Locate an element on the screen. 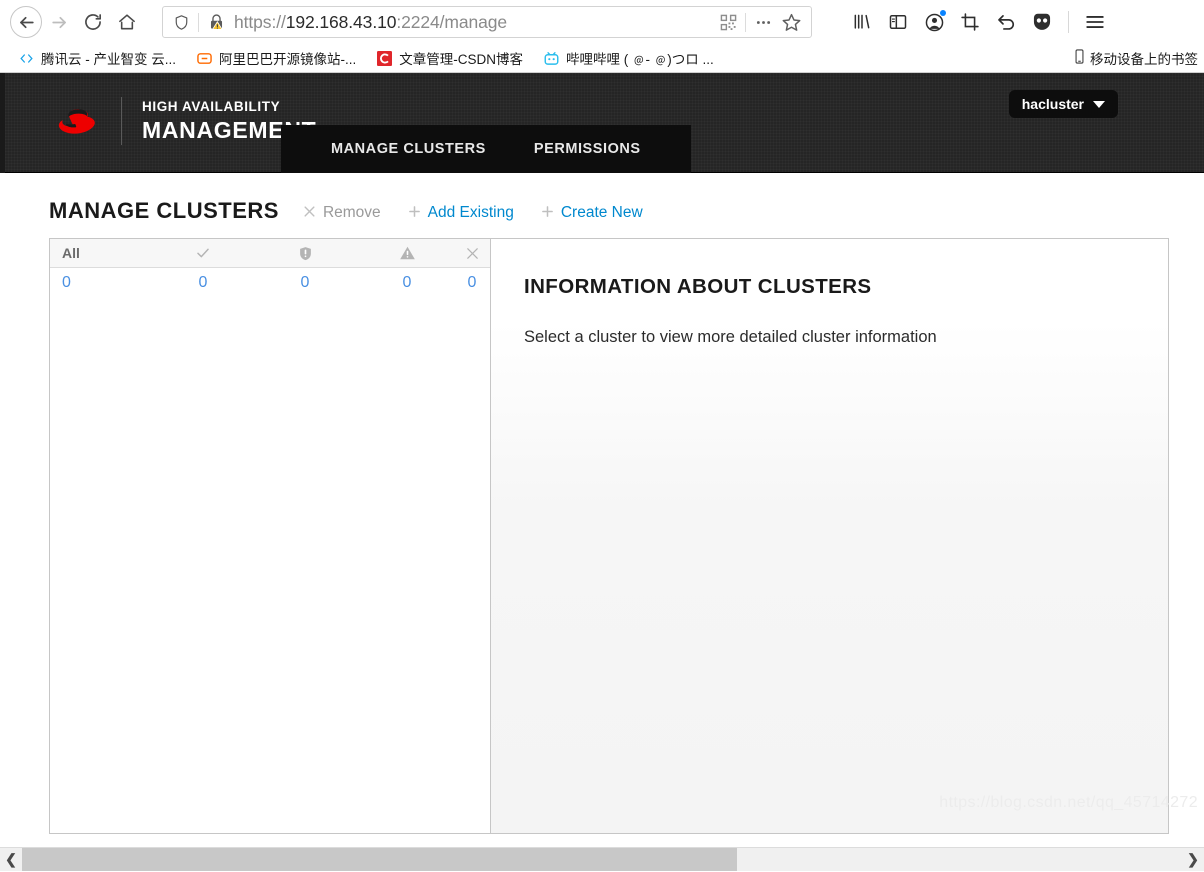 This screenshot has height=872, width=1204. brand-block: HIGH AVAILABILITY MANAGEMENT is located at coordinates (182, 121).